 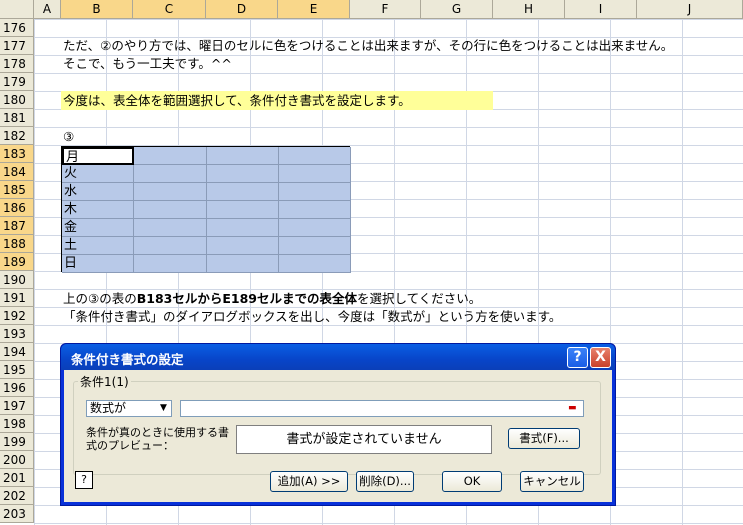 I want to click on add-button: 追加(A) >>, so click(x=309, y=481).